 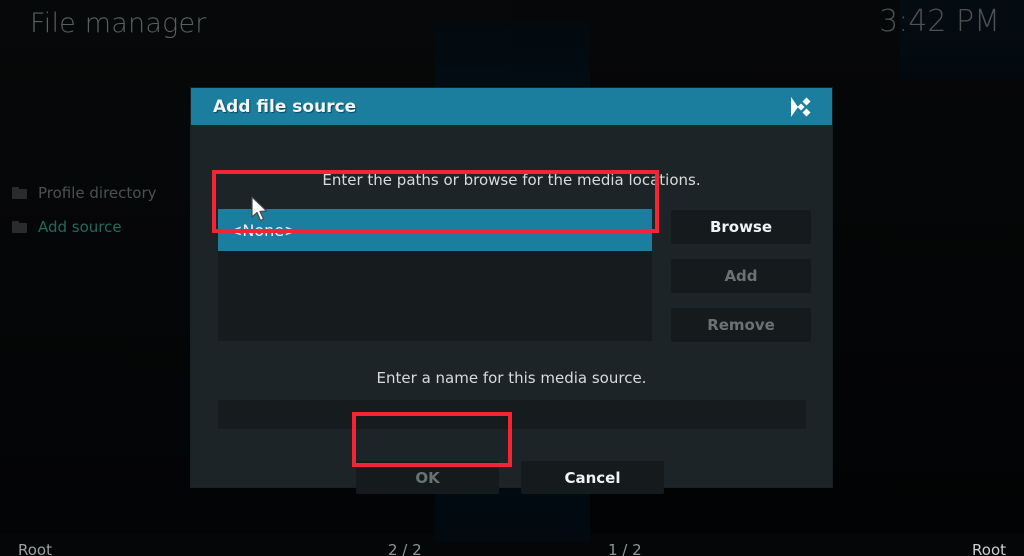 I want to click on path-list: <None>, so click(x=435, y=275).